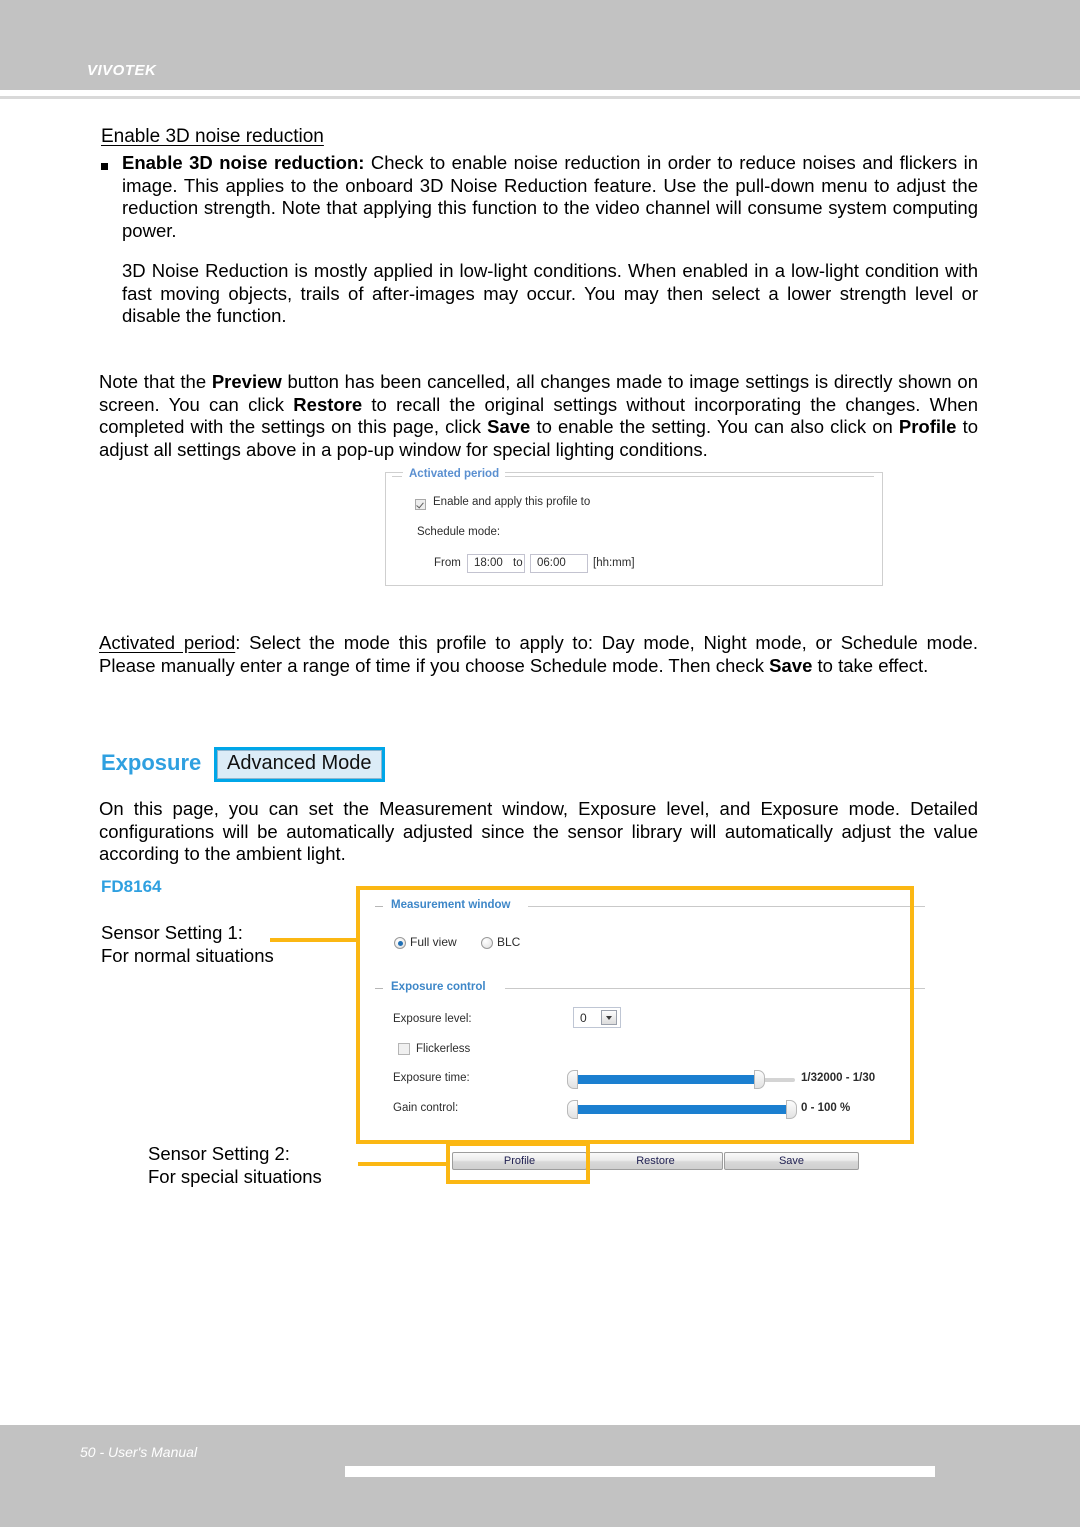 Image resolution: width=1080 pixels, height=1527 pixels. What do you see at coordinates (791, 665) in the screenshot?
I see `activated-period-bold-save: Save` at bounding box center [791, 665].